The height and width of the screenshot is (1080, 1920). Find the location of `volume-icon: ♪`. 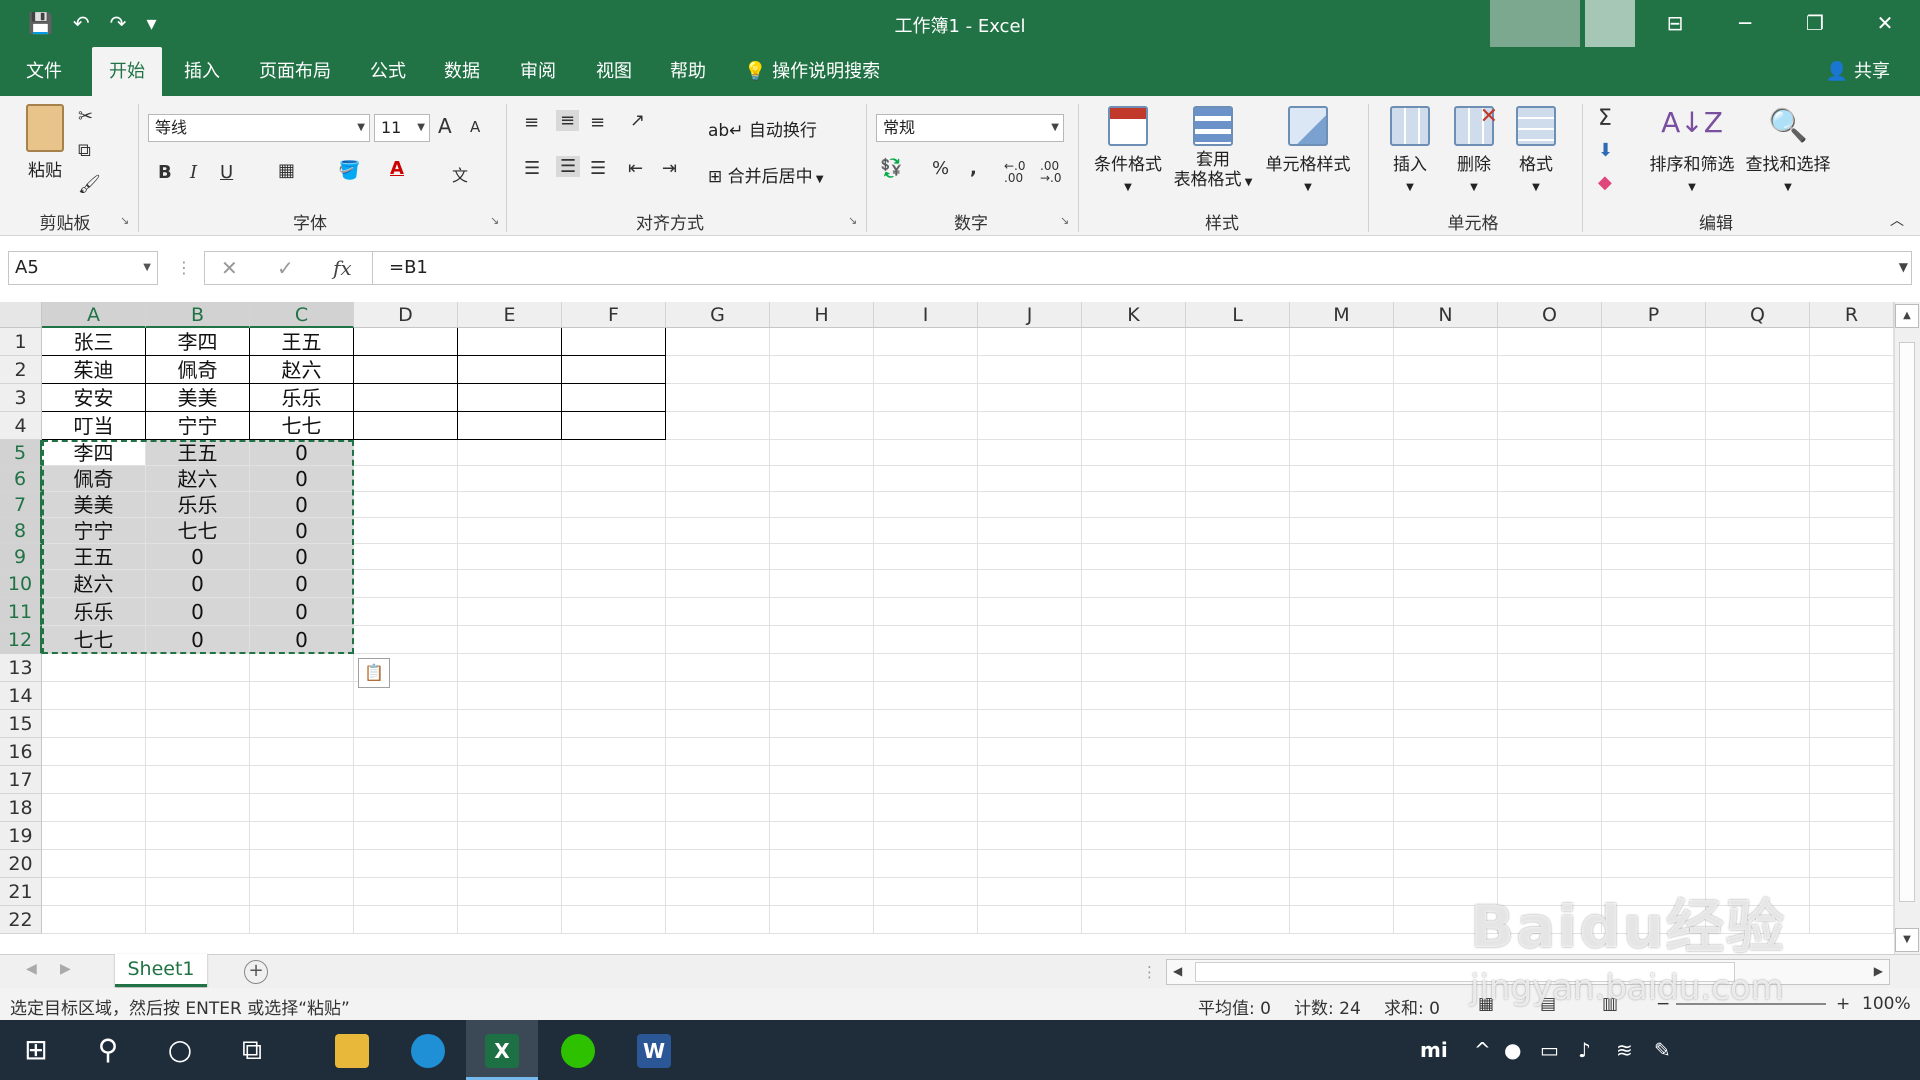

volume-icon: ♪ is located at coordinates (1584, 1050).